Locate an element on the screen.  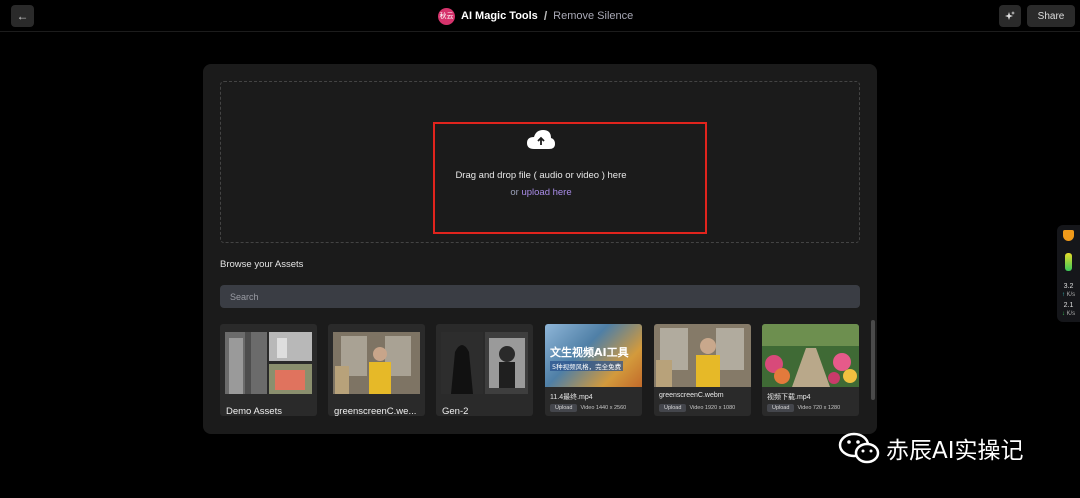
thumbnail-title: 文生视频AI工具 is located at coordinates (589, 352).